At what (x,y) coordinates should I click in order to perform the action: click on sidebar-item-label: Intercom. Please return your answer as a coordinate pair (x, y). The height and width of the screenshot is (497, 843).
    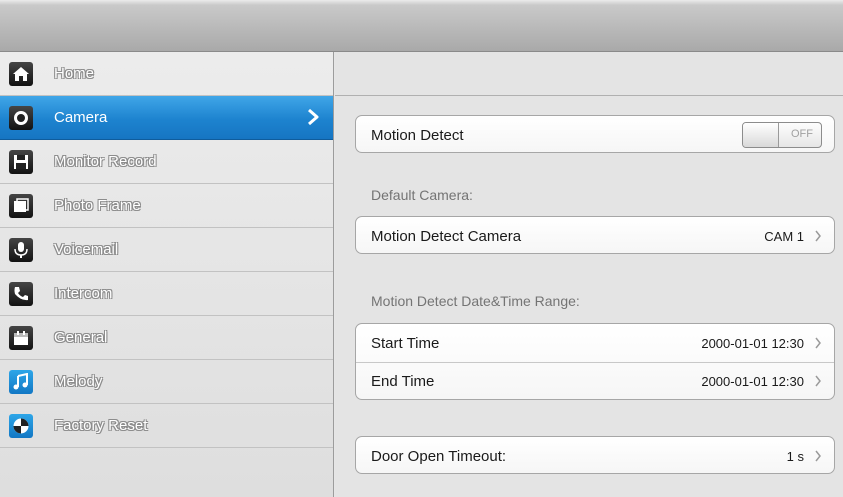
    Looking at the image, I should click on (83, 293).